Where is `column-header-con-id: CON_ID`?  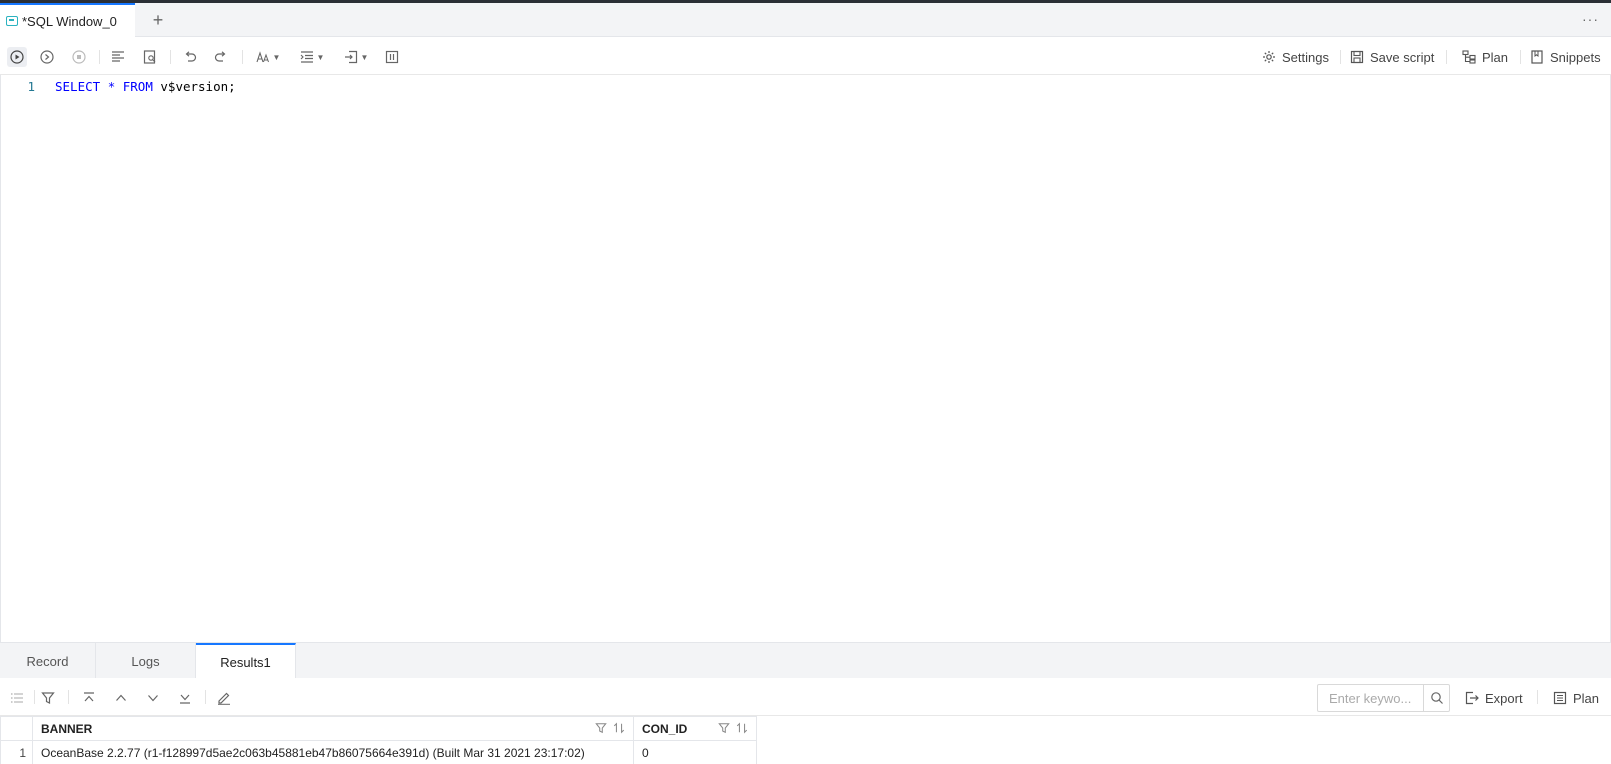
column-header-con-id: CON_ID is located at coordinates (695, 728).